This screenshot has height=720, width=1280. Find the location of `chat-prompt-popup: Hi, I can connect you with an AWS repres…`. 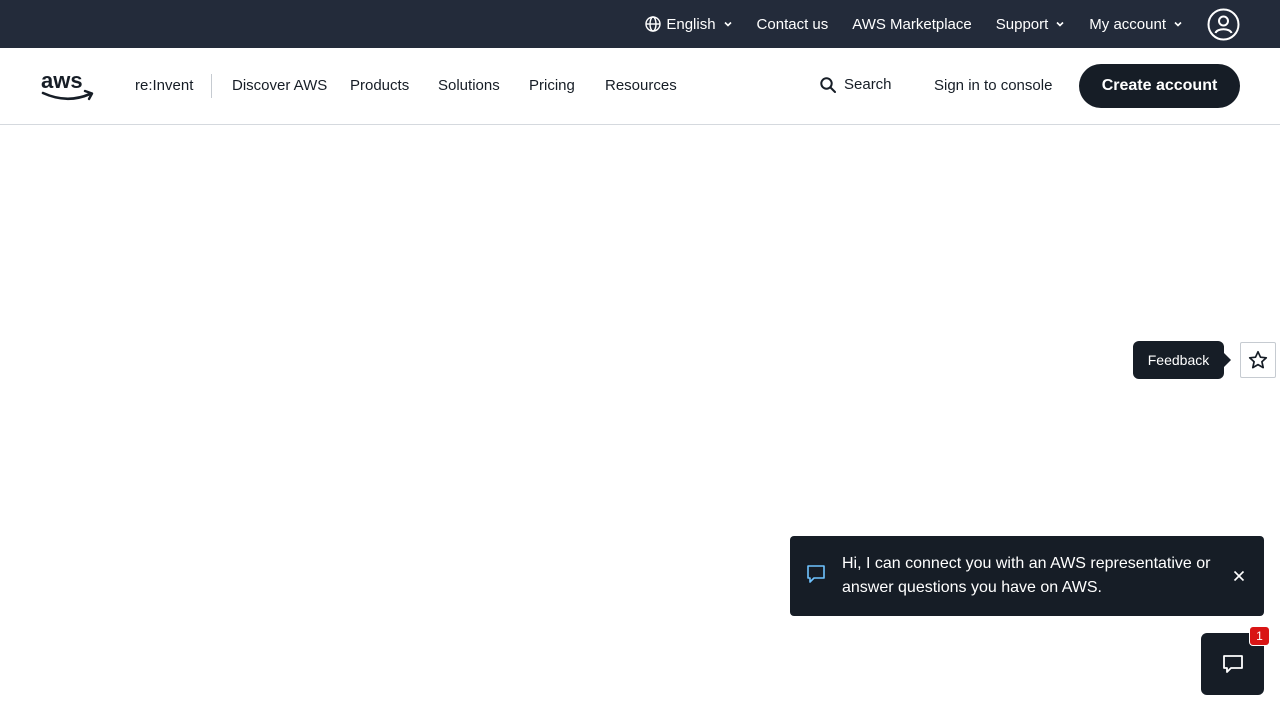

chat-prompt-popup: Hi, I can connect you with an AWS repres… is located at coordinates (1027, 576).